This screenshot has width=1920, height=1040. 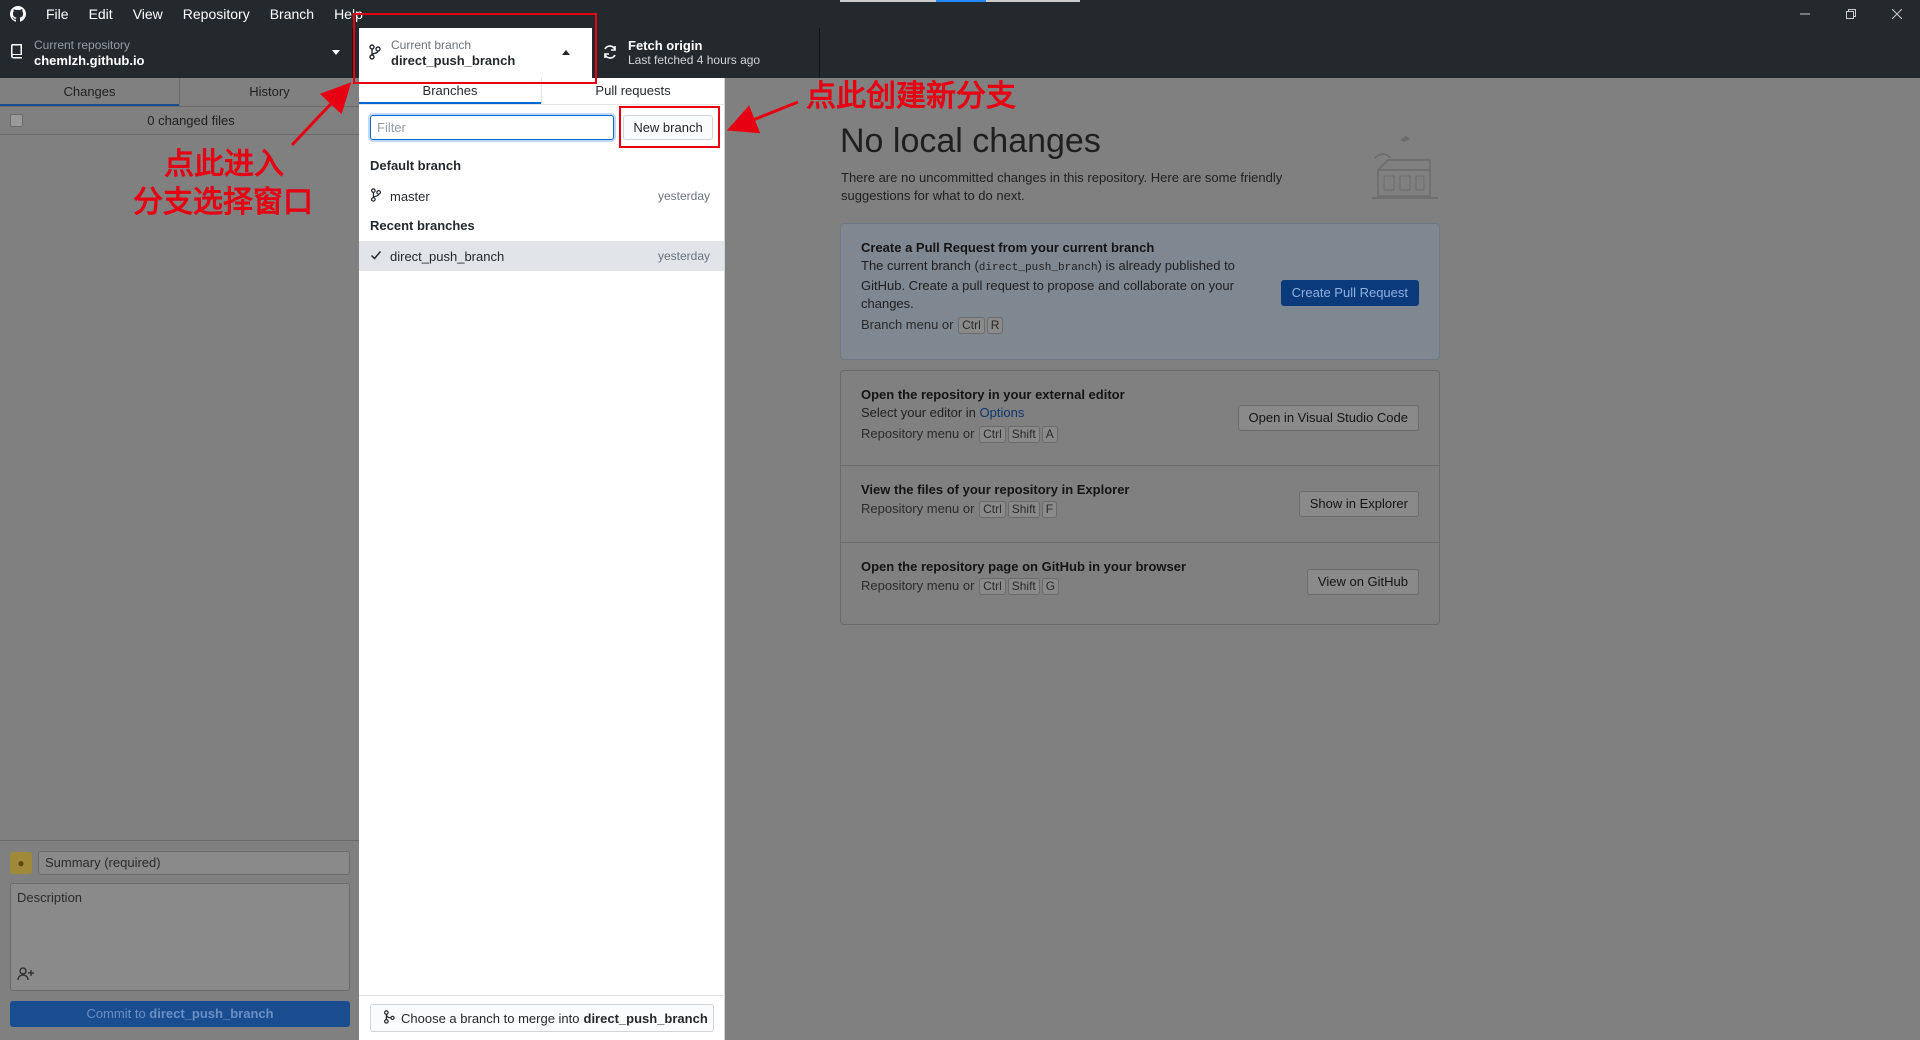 I want to click on empty-state-illustration, so click(x=1405, y=165).